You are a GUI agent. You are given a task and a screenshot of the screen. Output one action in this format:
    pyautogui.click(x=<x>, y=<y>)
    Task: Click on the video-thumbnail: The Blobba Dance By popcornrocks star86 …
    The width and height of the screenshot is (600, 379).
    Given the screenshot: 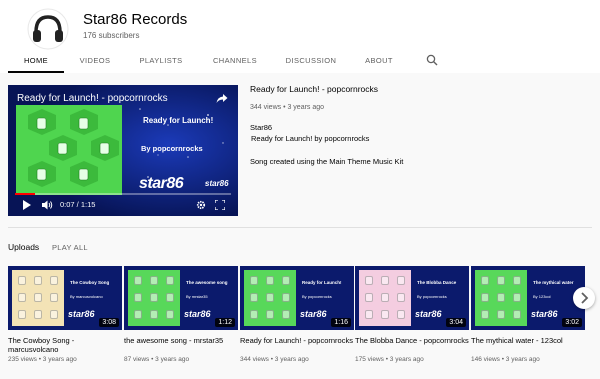 What is the action you would take?
    pyautogui.click(x=412, y=298)
    